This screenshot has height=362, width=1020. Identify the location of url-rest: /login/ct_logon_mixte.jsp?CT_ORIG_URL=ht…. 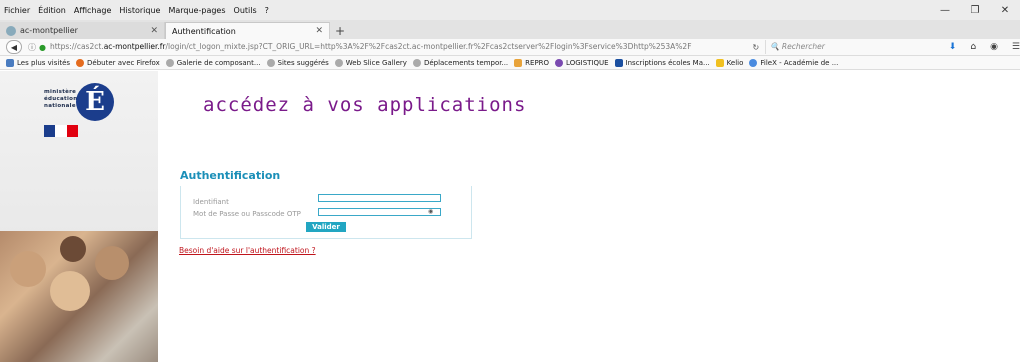
(428, 46).